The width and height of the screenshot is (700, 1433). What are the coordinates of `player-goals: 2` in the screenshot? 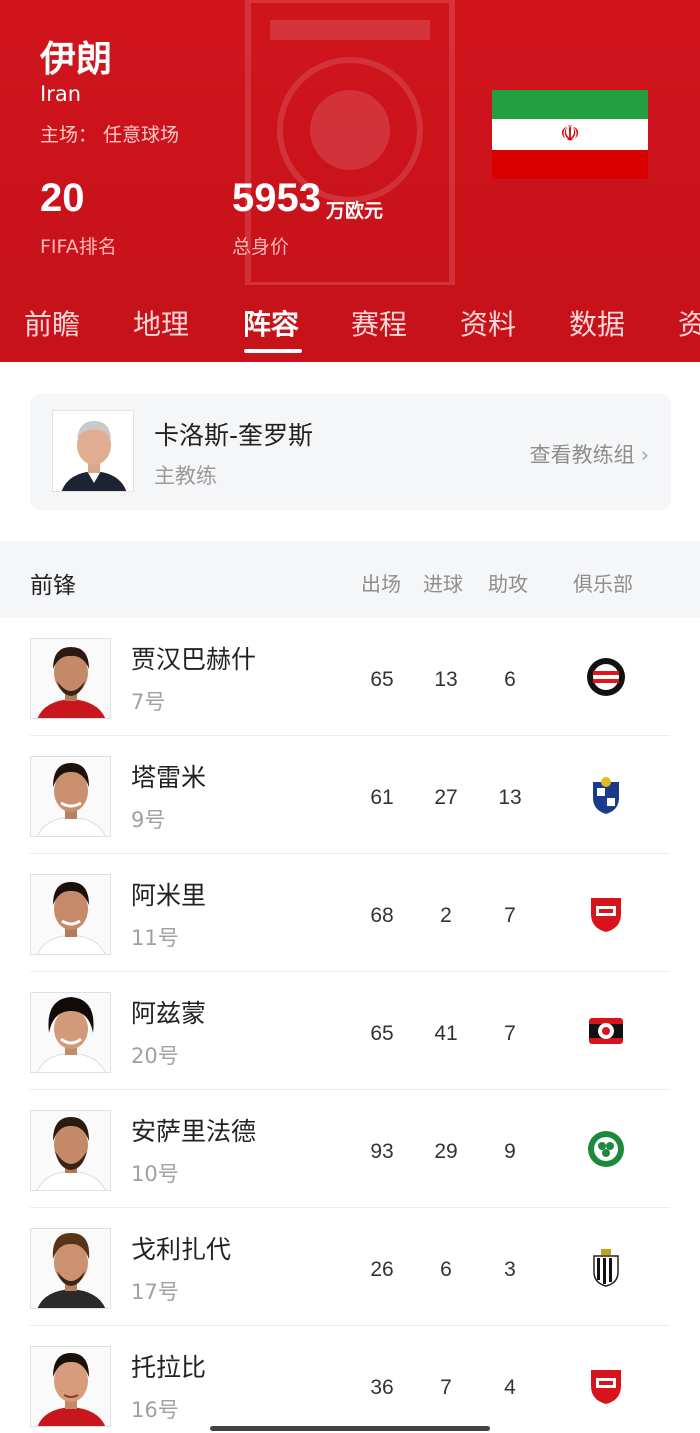 It's located at (446, 915).